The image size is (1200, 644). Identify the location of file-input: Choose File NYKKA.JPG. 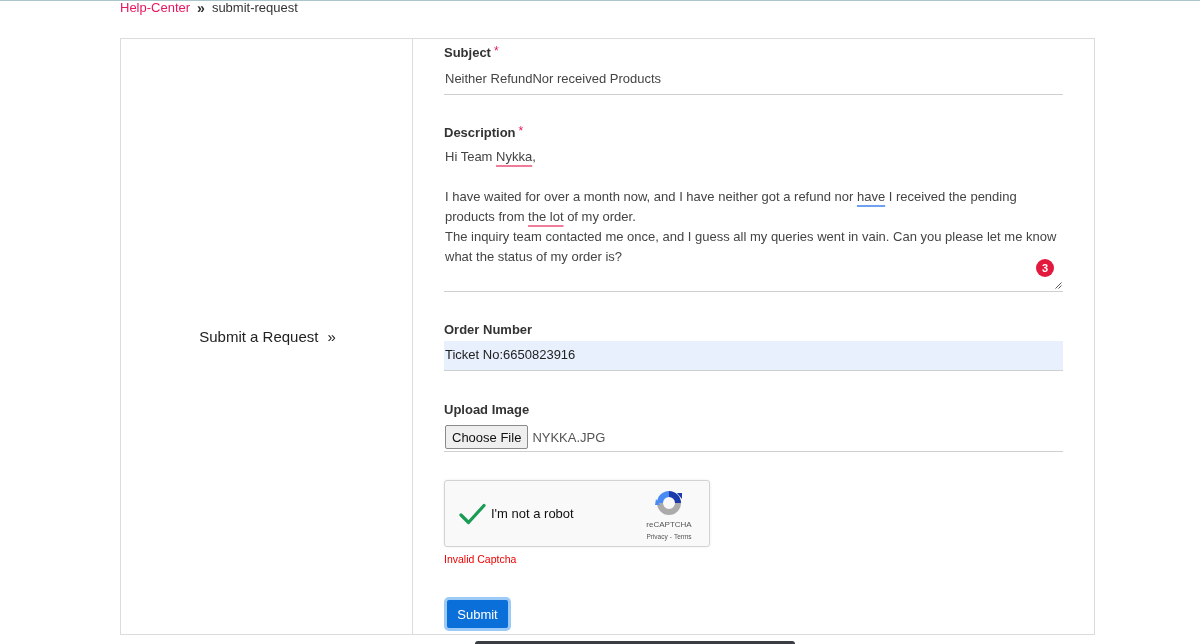
(753, 437).